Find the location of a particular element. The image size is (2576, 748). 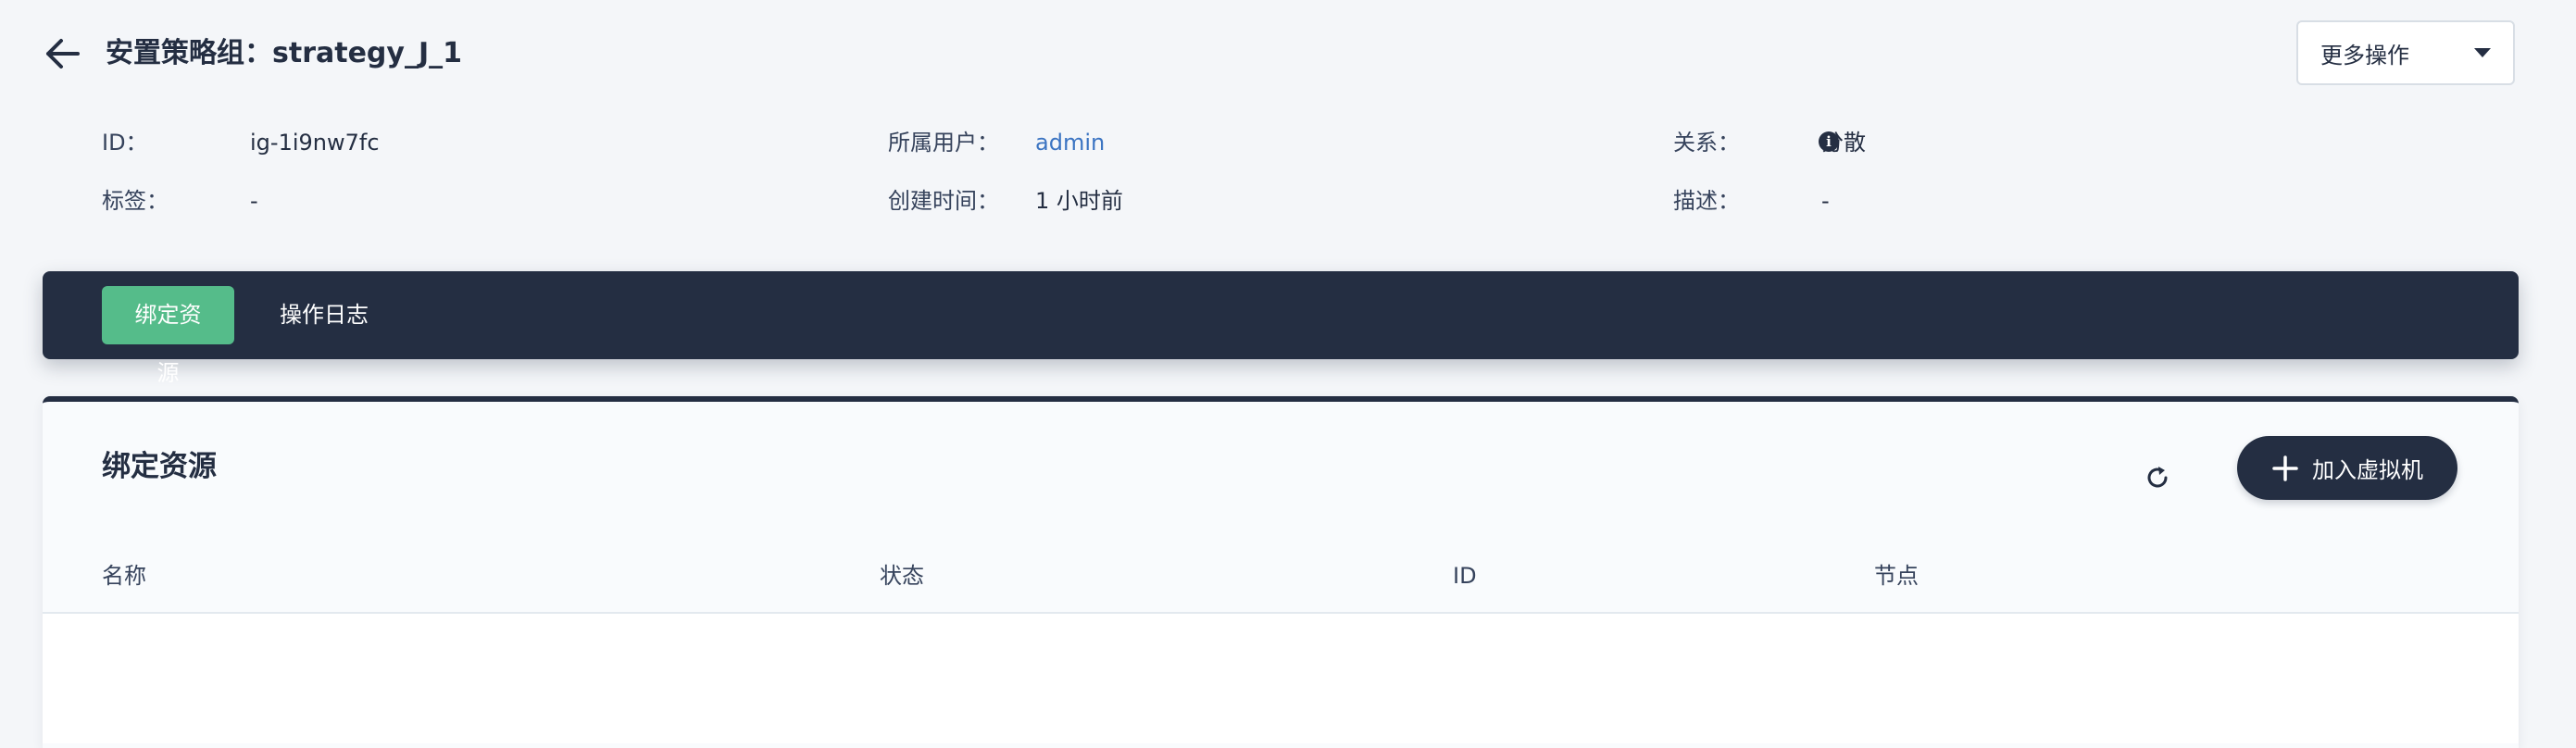

info-icon: i is located at coordinates (1829, 142).